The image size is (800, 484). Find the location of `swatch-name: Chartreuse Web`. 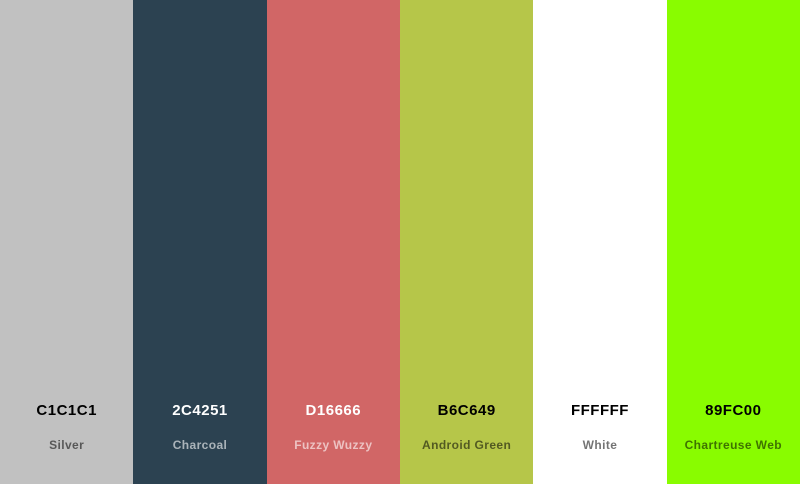

swatch-name: Chartreuse Web is located at coordinates (733, 445).